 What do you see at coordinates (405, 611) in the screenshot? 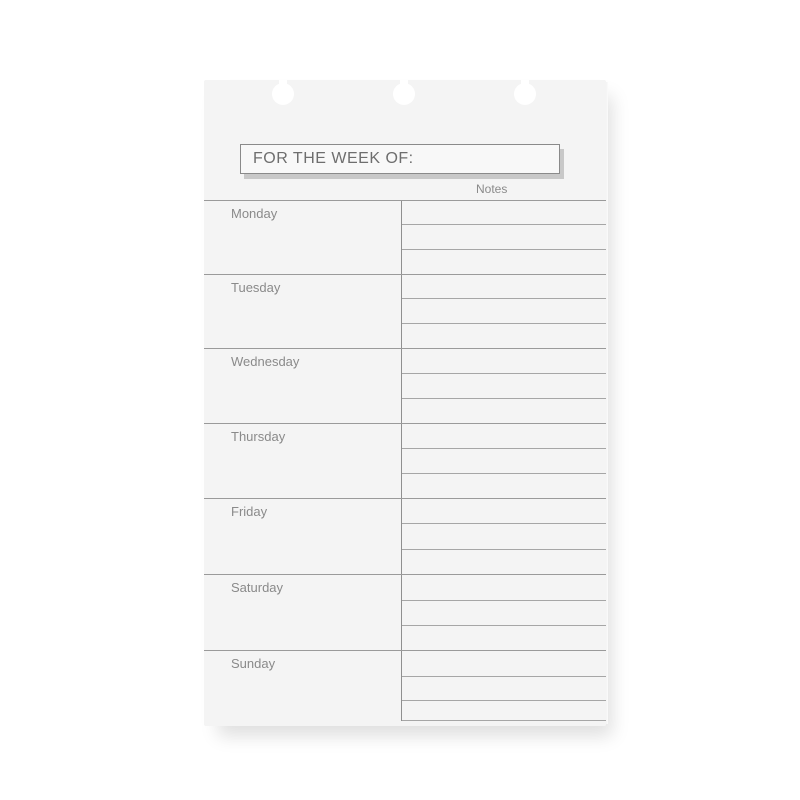
I see `day-row-saturday: Saturday` at bounding box center [405, 611].